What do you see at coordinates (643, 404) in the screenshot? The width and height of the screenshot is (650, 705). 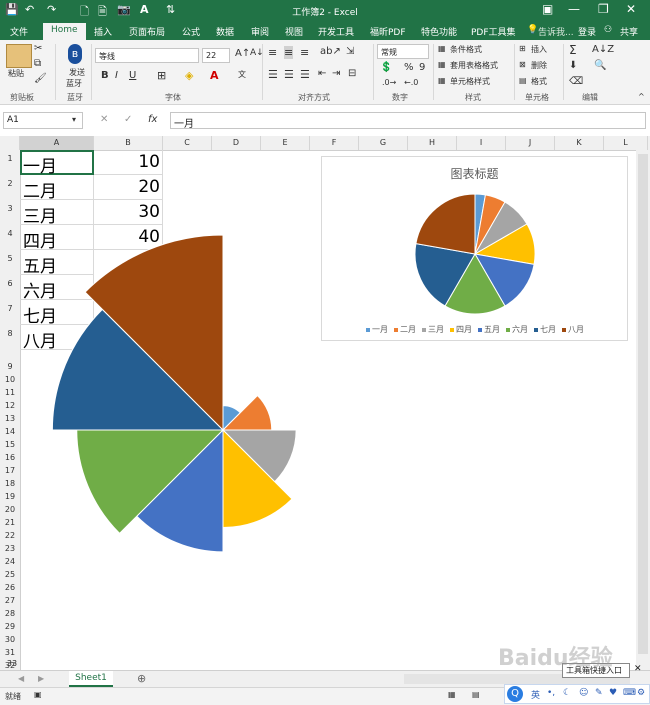 I see `scroll-thumb` at bounding box center [643, 404].